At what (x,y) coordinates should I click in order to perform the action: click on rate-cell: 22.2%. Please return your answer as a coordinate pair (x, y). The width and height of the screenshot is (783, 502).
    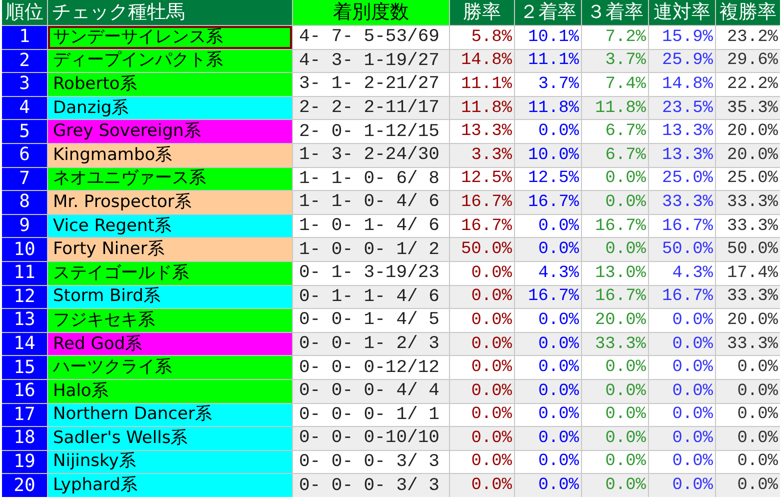
    Looking at the image, I should click on (748, 84).